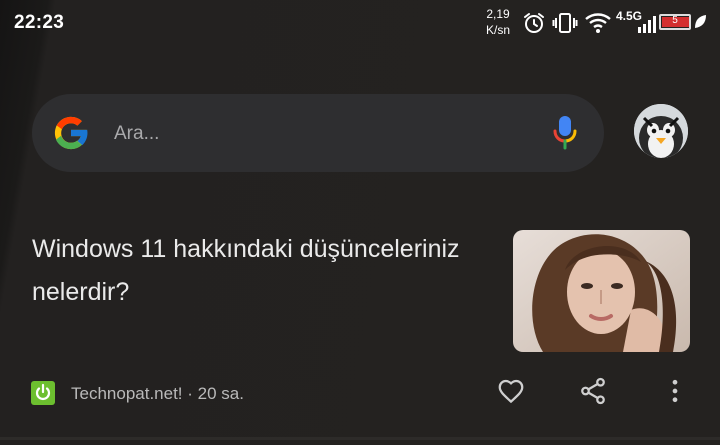 The width and height of the screenshot is (720, 445). What do you see at coordinates (360, 395) in the screenshot?
I see `article-footer: Technopat.net! · 20 sa.` at bounding box center [360, 395].